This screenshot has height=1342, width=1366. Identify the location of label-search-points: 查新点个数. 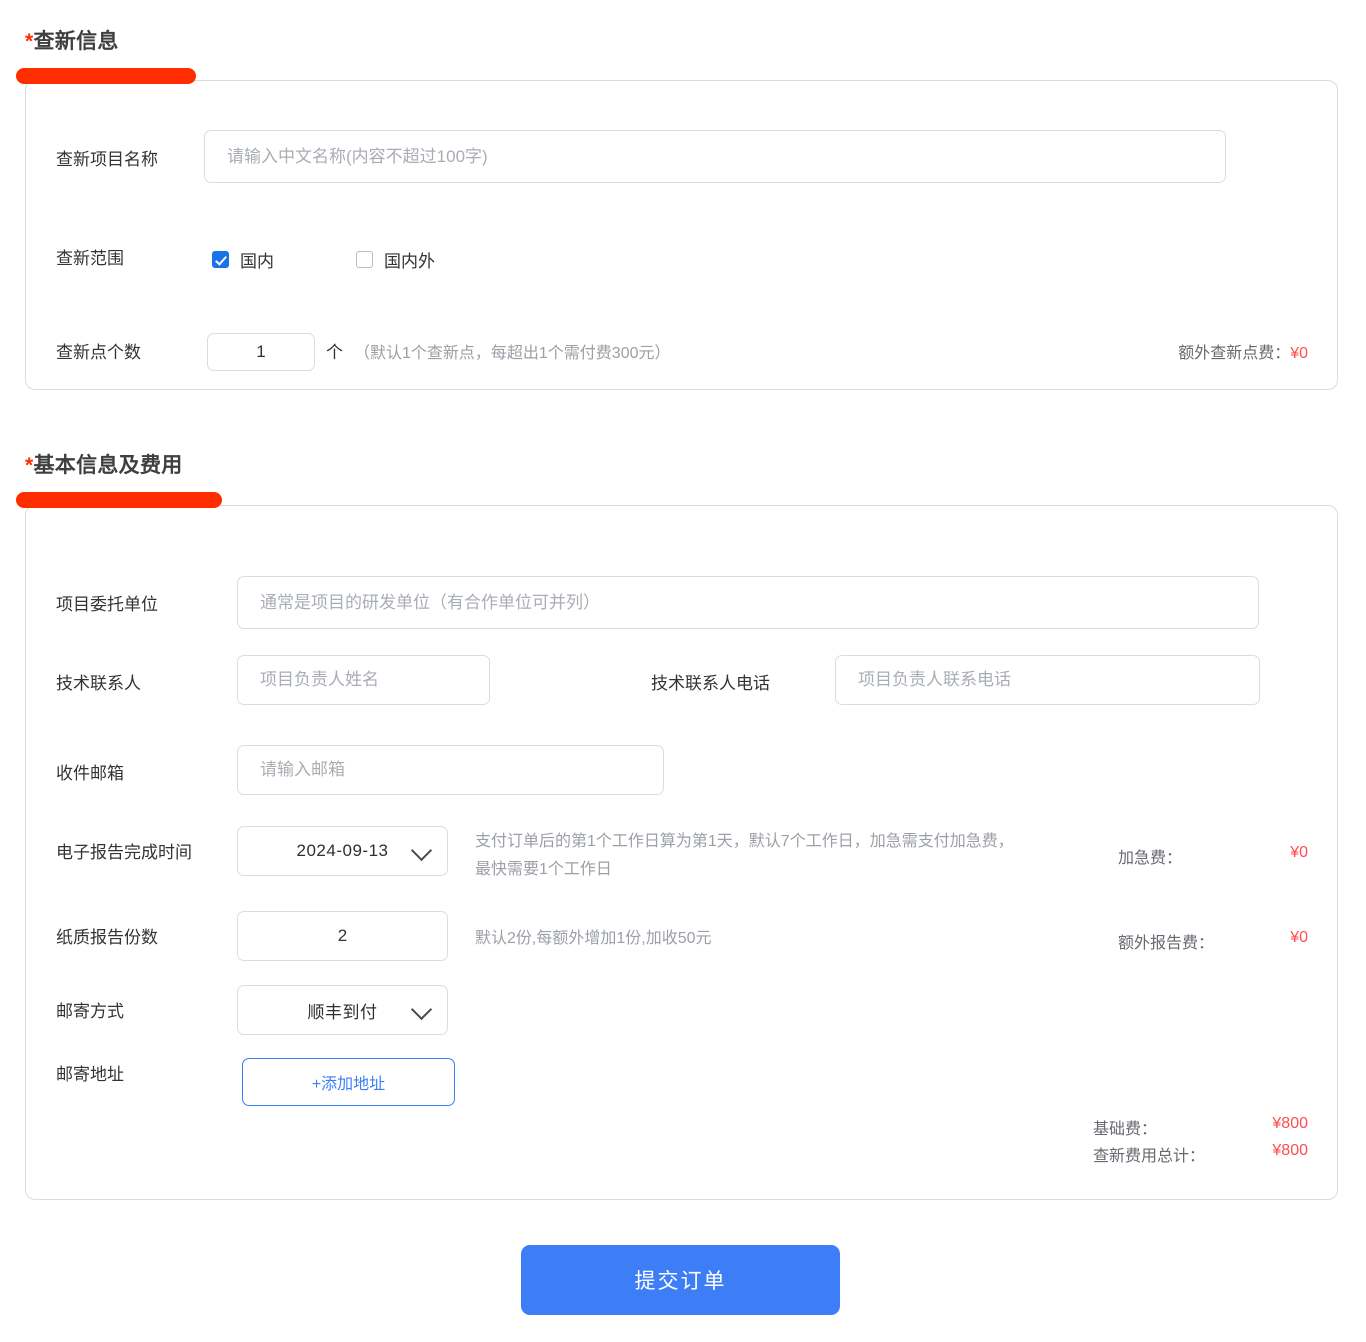
(98, 352).